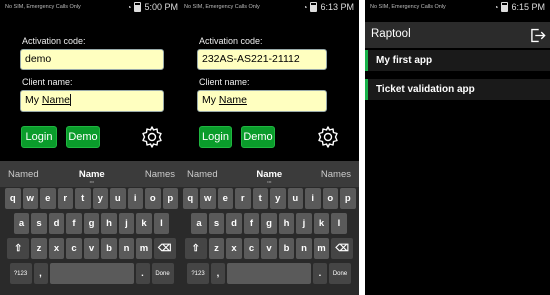  What do you see at coordinates (92, 59) in the screenshot?
I see `activation-code-input: demo` at bounding box center [92, 59].